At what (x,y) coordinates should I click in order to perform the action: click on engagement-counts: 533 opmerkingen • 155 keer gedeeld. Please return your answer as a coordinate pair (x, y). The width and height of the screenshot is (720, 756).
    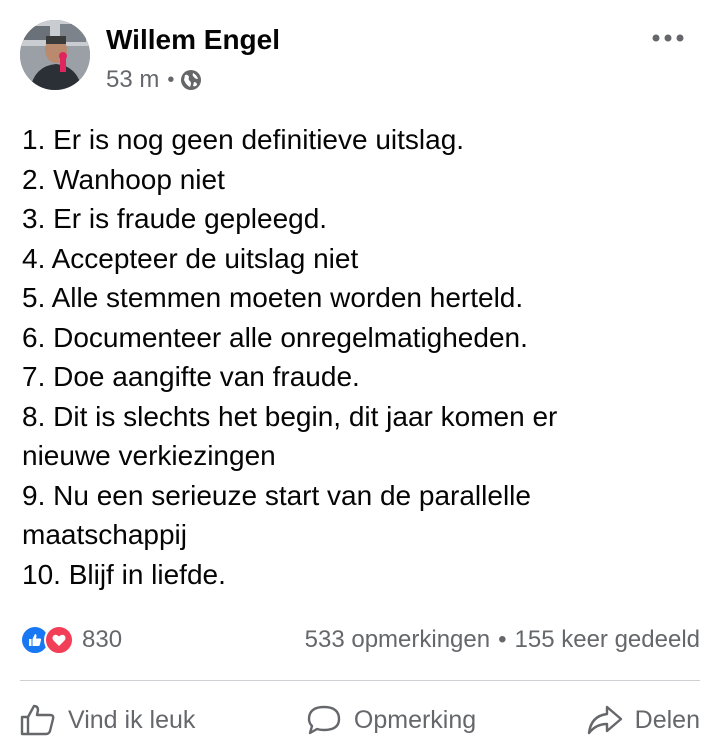
    Looking at the image, I should click on (502, 640).